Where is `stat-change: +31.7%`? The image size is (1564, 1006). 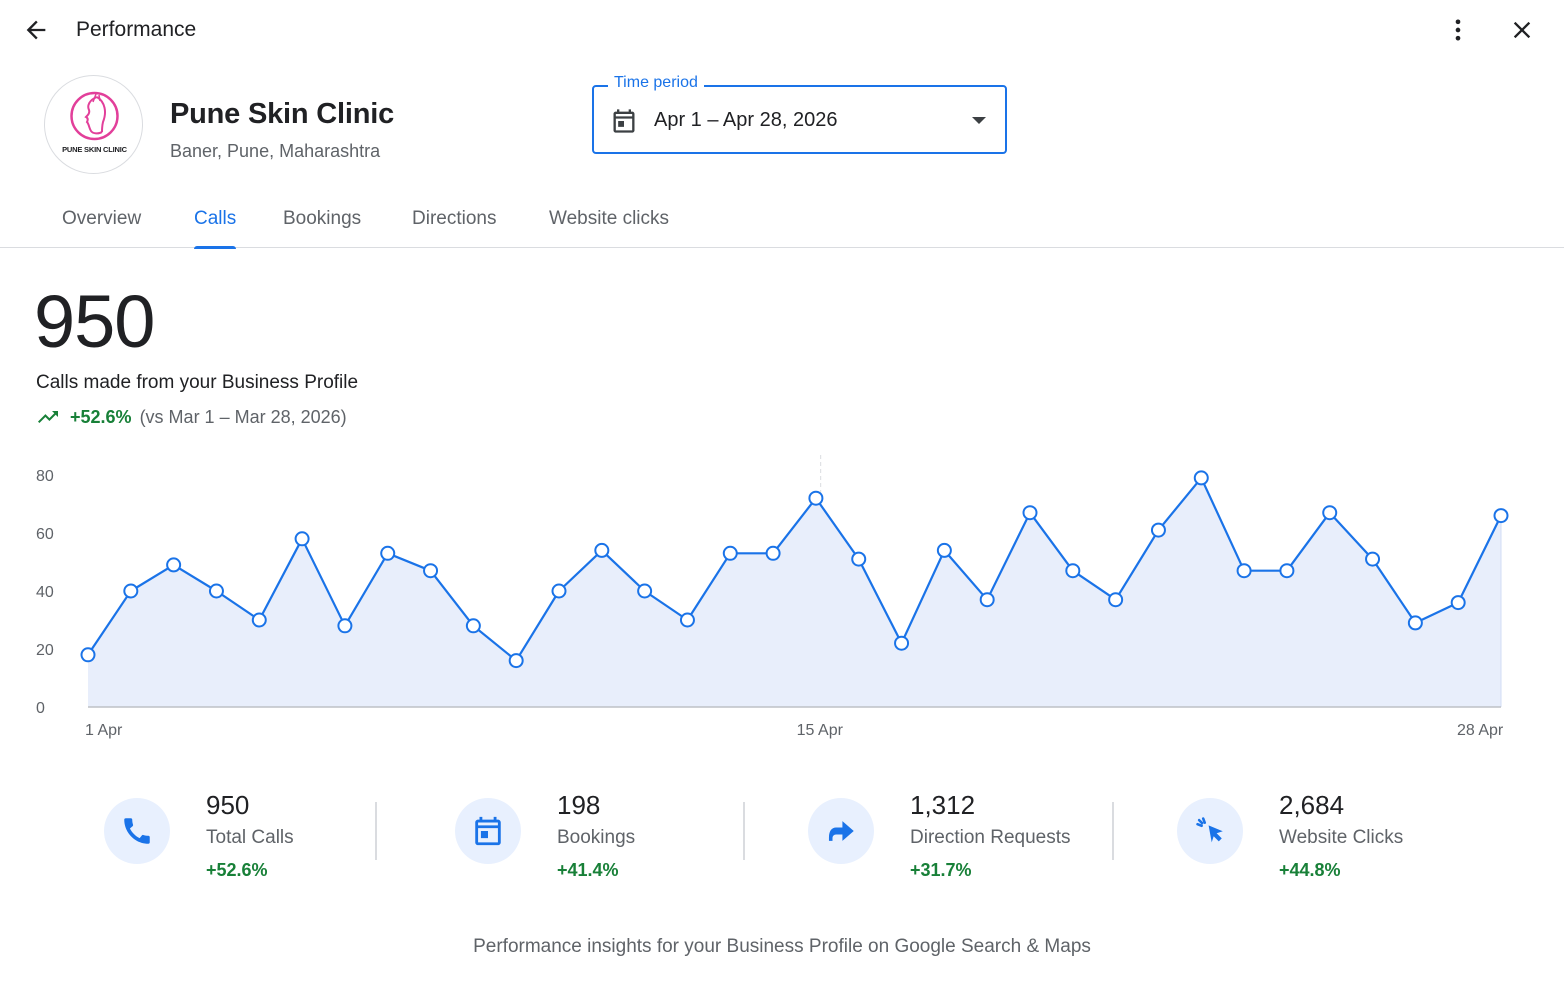 stat-change: +31.7% is located at coordinates (941, 870).